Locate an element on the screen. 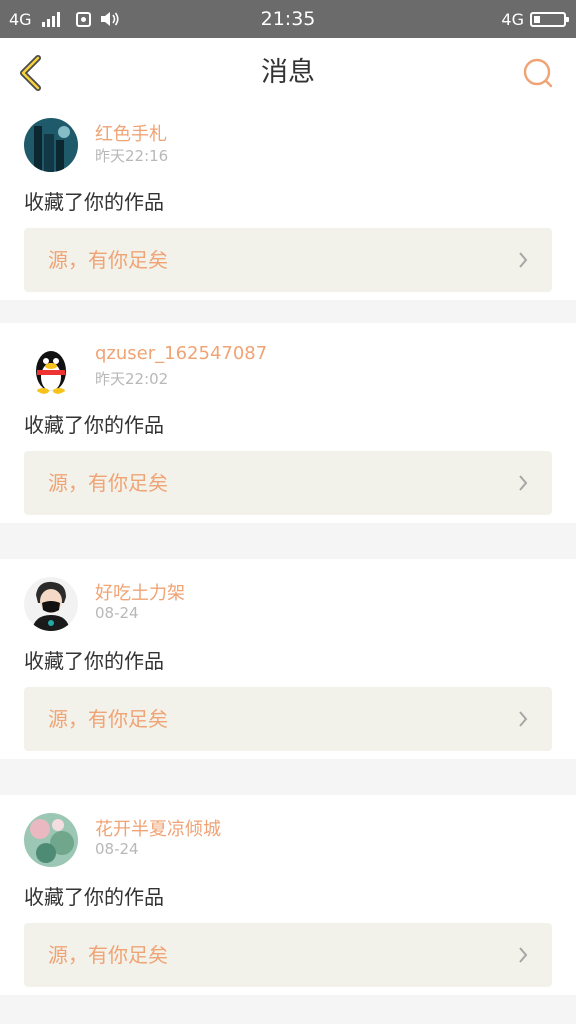 This screenshot has width=576, height=1024. battery-icon is located at coordinates (549, 19).